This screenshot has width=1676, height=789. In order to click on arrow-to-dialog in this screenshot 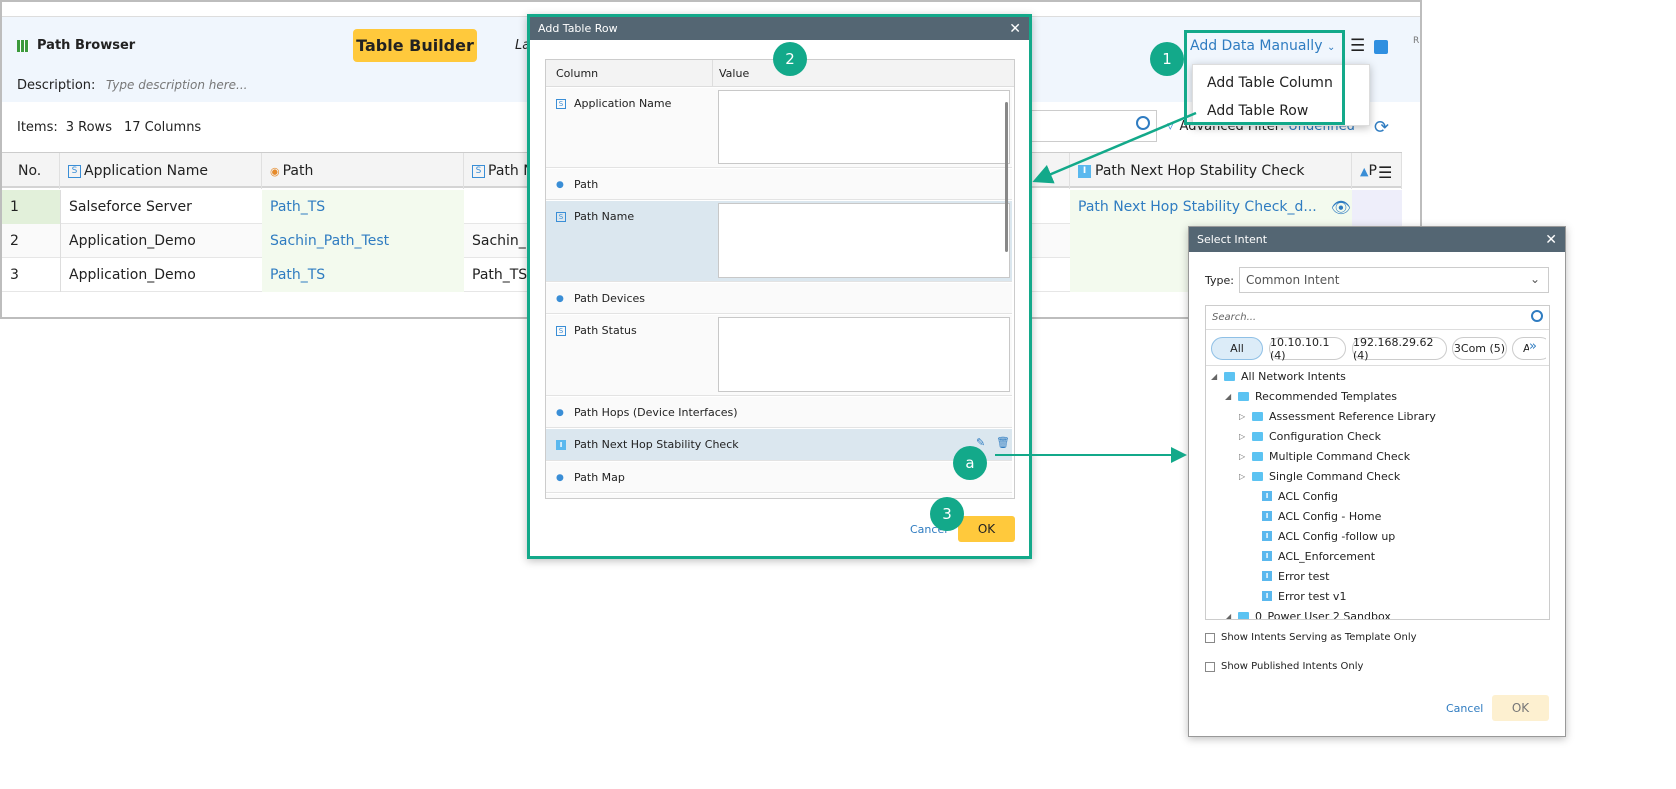, I will do `click(1114, 147)`.